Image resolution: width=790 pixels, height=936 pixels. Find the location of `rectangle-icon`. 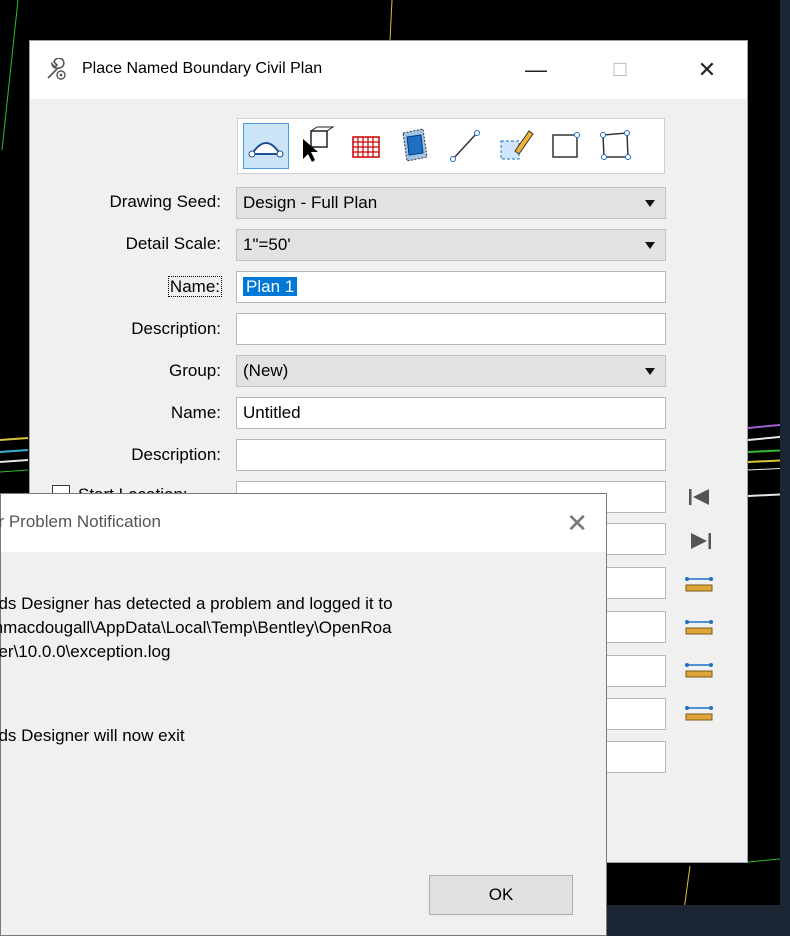

rectangle-icon is located at coordinates (566, 146).